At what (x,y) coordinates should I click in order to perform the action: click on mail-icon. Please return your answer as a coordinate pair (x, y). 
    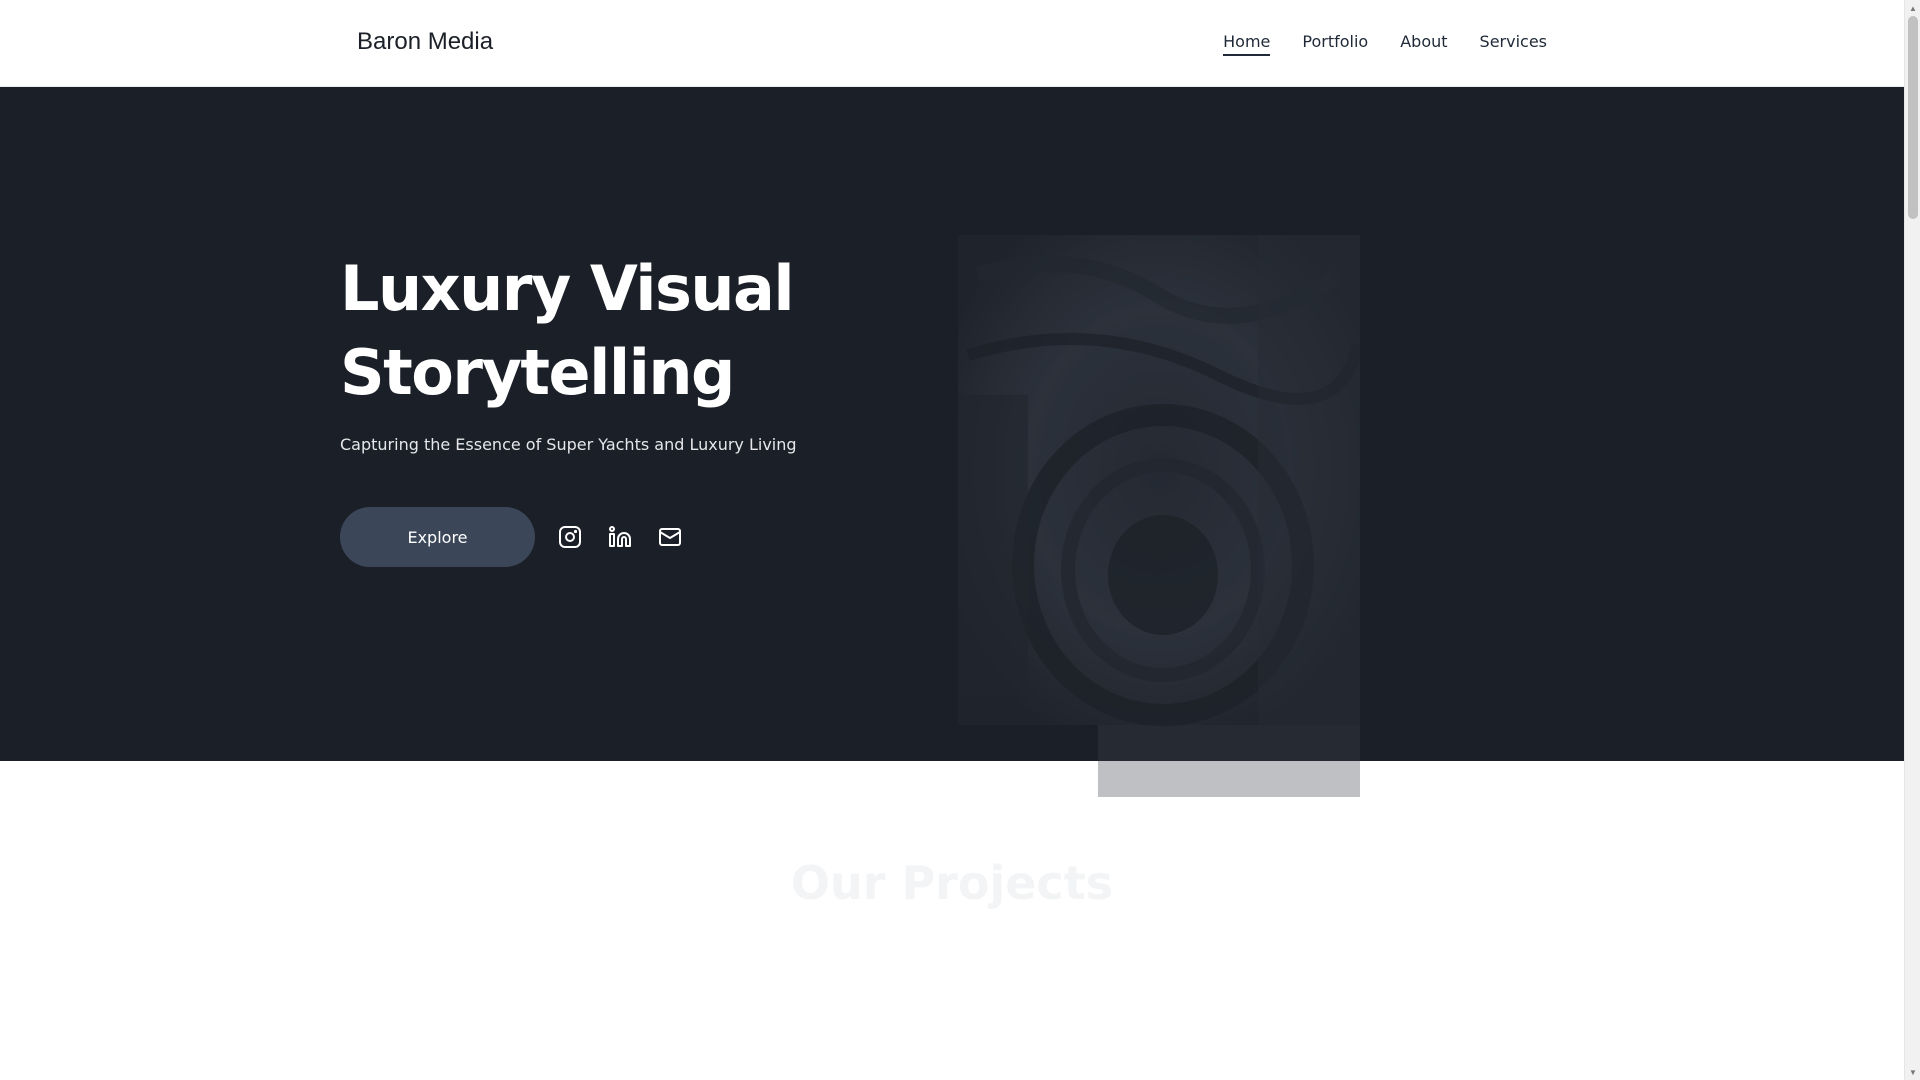
    Looking at the image, I should click on (670, 537).